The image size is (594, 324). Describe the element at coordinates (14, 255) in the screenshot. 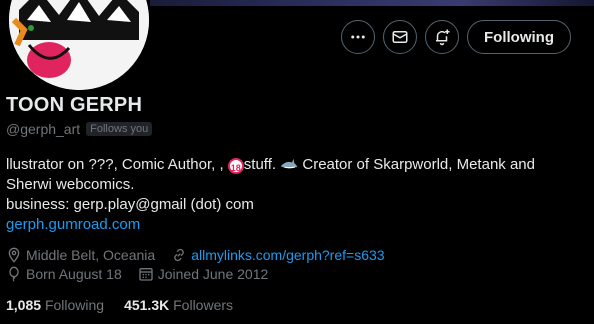

I see `location-pin-icon` at that location.